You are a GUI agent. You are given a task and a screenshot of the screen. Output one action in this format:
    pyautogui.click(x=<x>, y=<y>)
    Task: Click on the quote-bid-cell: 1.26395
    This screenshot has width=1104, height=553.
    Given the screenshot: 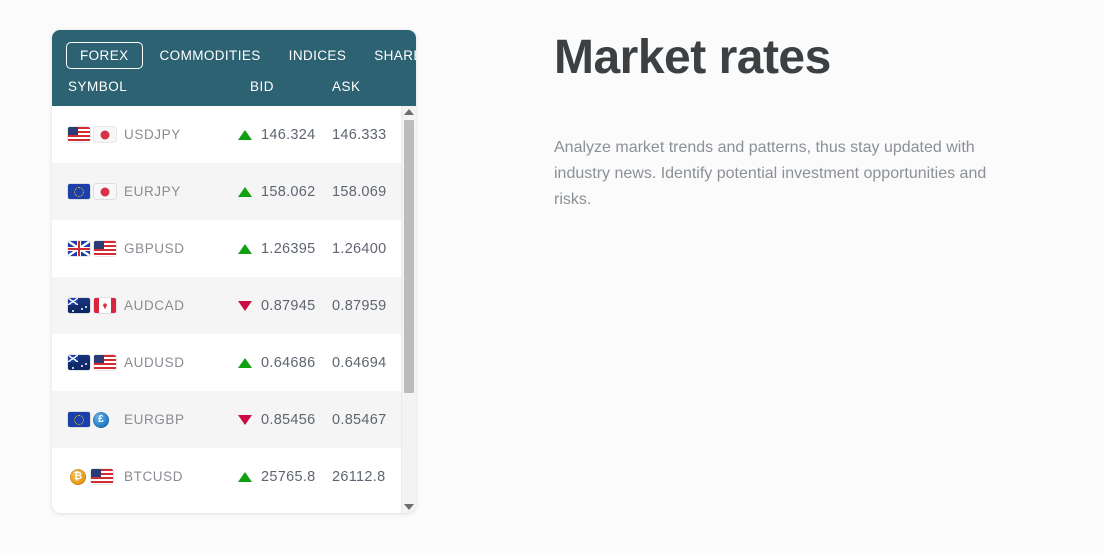 What is the action you would take?
    pyautogui.click(x=282, y=249)
    